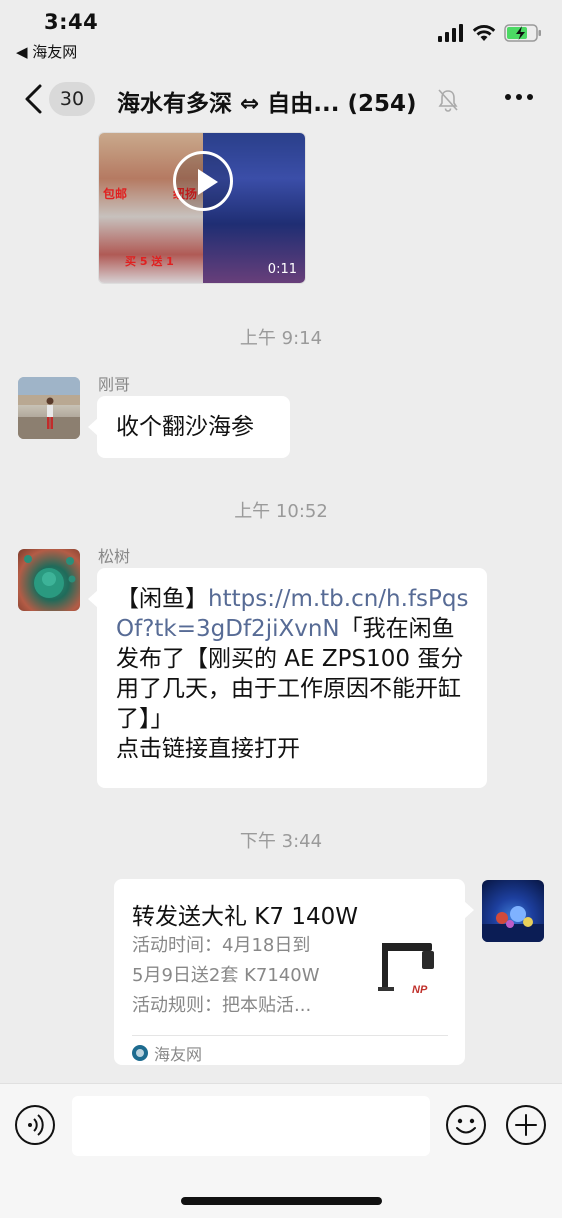  Describe the element at coordinates (382, 104) in the screenshot. I see `member-count: (254)` at that location.